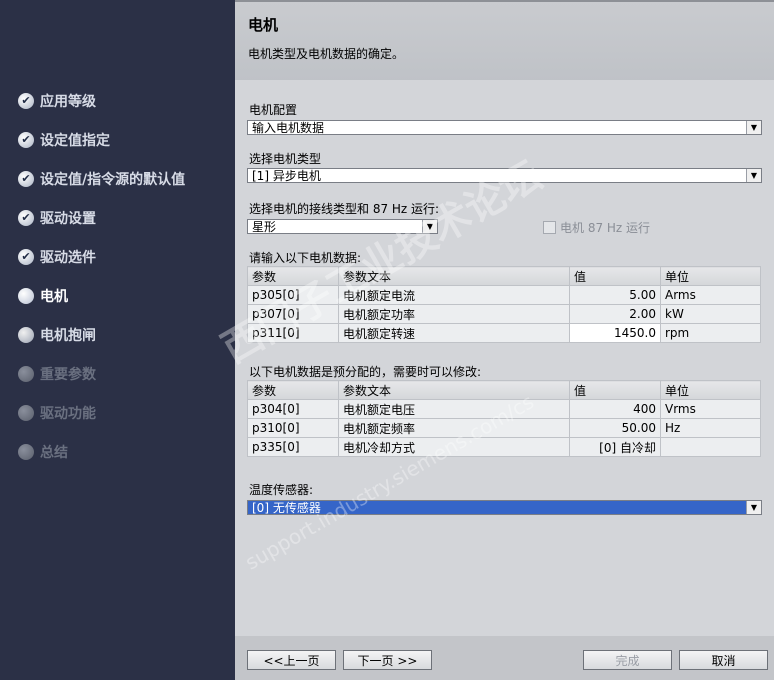 Image resolution: width=774 pixels, height=680 pixels. I want to click on param-cell: p305[0], so click(293, 295).